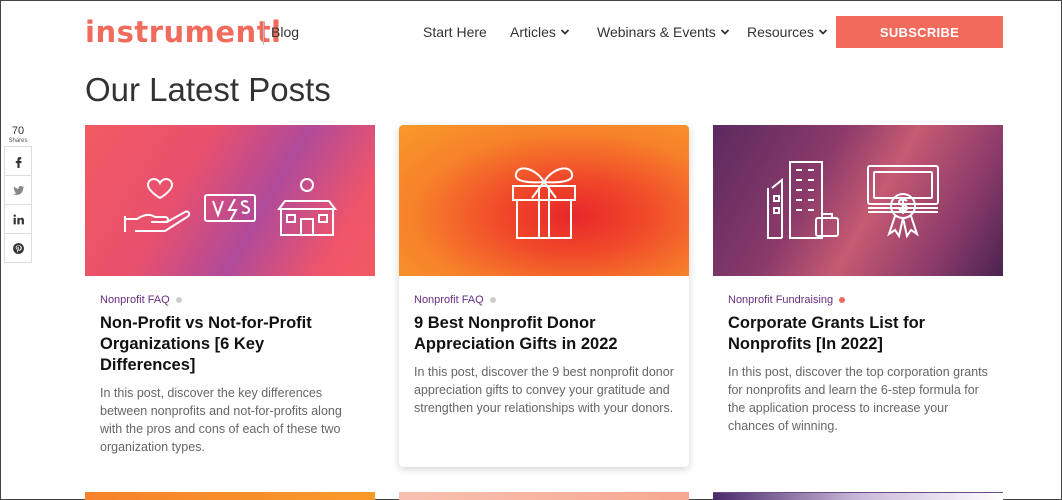 The width and height of the screenshot is (1062, 500). I want to click on share-label: Shares, so click(18, 141).